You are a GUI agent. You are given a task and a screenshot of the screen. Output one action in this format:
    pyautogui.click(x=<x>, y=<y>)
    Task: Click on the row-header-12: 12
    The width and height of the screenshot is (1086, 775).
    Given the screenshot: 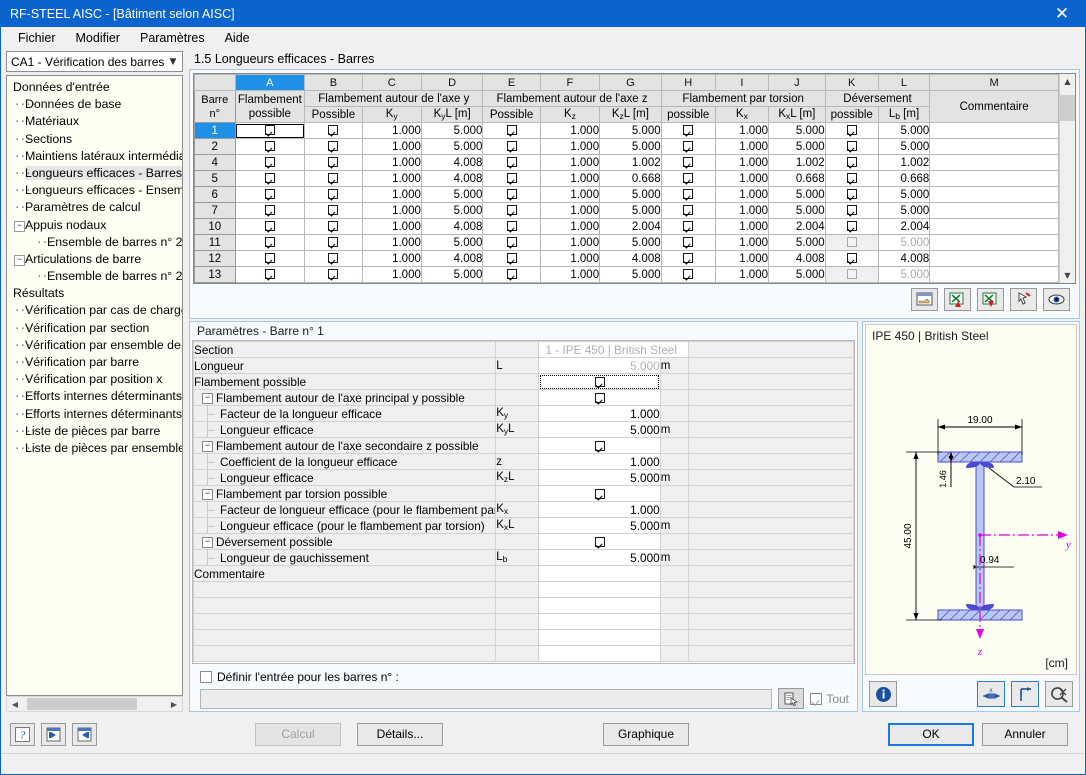 What is the action you would take?
    pyautogui.click(x=215, y=258)
    